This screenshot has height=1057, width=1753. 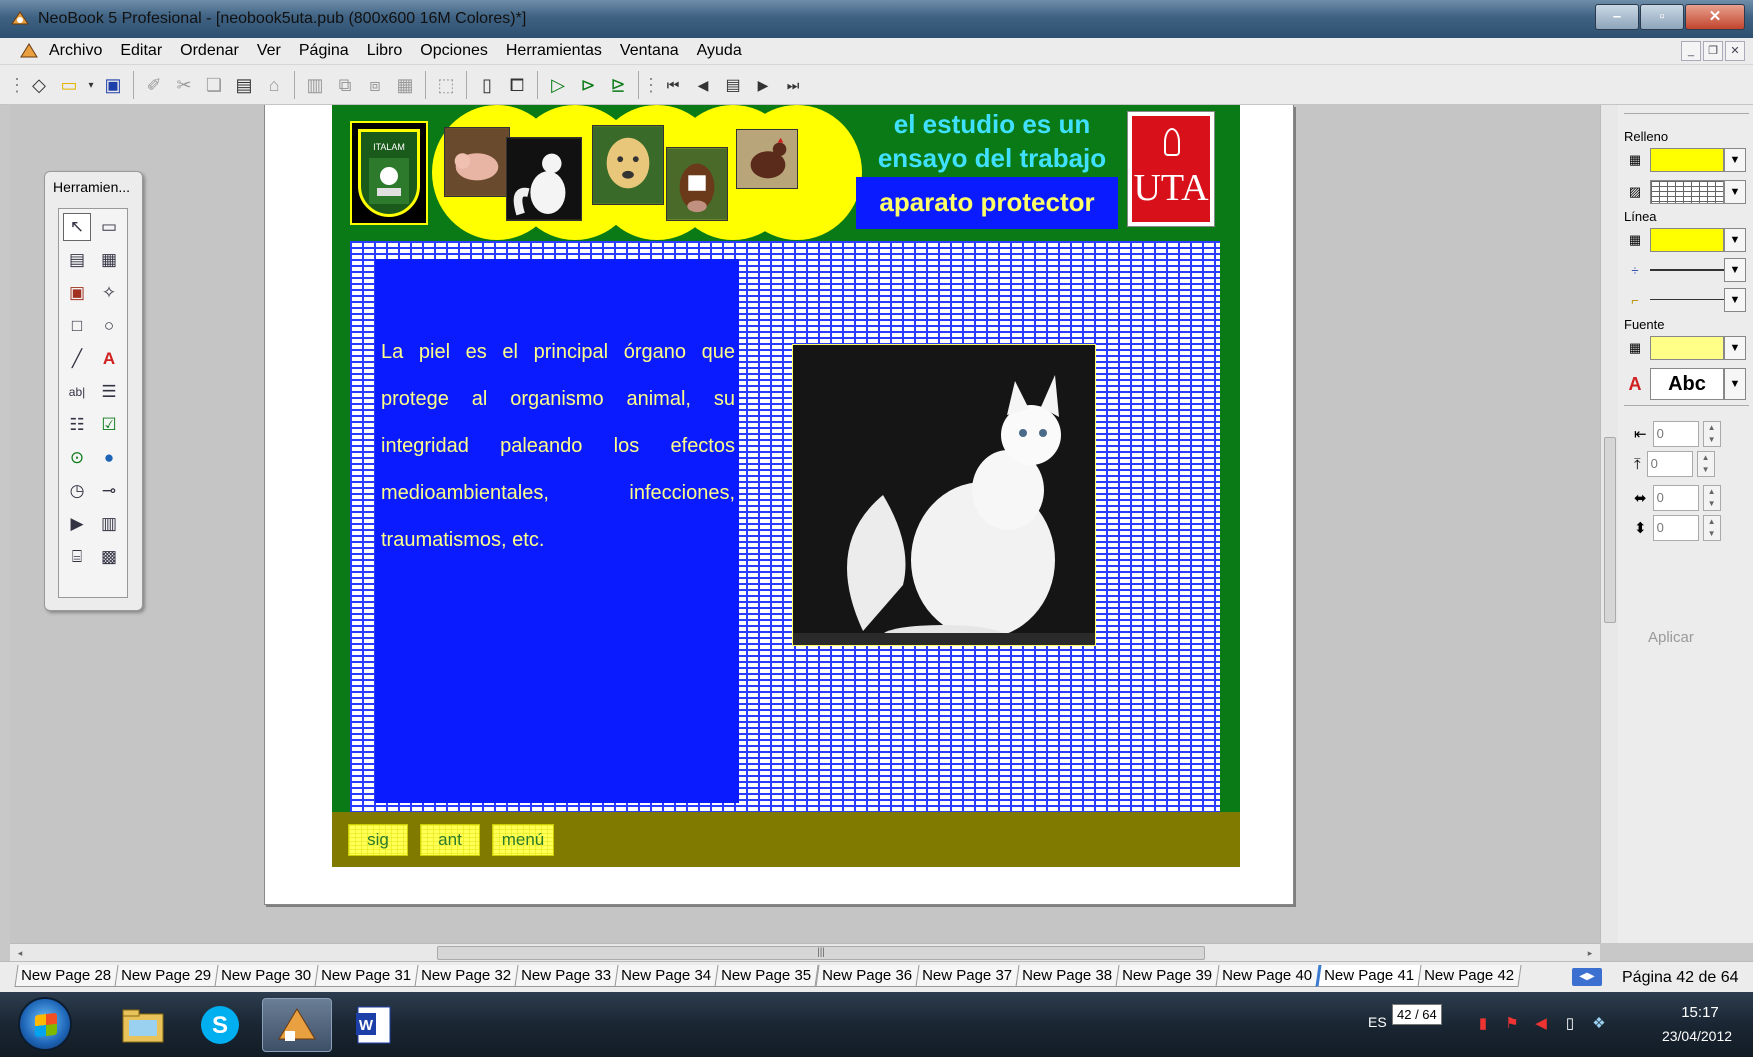 What do you see at coordinates (1669, 464) in the screenshot?
I see `top-position-field: 0` at bounding box center [1669, 464].